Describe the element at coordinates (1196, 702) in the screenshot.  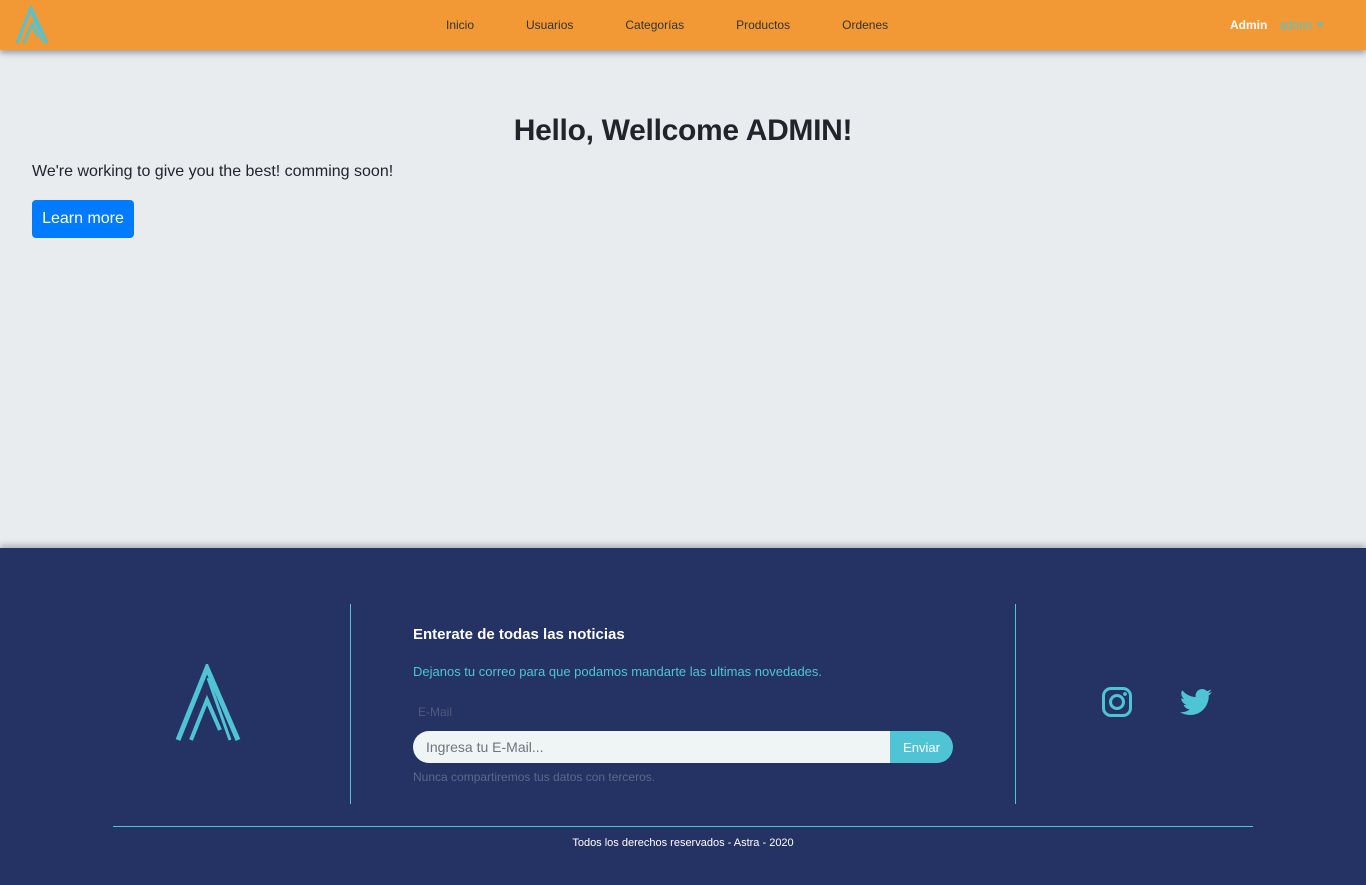
I see `twitter-icon` at that location.